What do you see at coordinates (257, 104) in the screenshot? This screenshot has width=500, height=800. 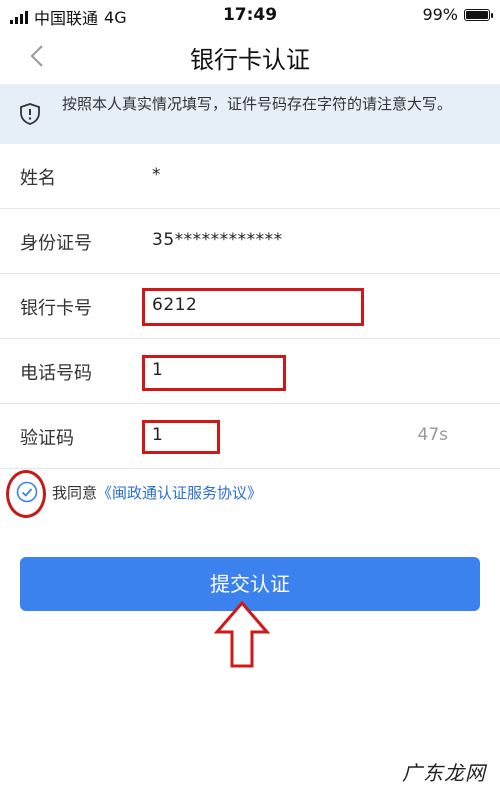 I see `notice-text: 按照本人真实情况填写，证件号码存在字符的请注意大写。` at bounding box center [257, 104].